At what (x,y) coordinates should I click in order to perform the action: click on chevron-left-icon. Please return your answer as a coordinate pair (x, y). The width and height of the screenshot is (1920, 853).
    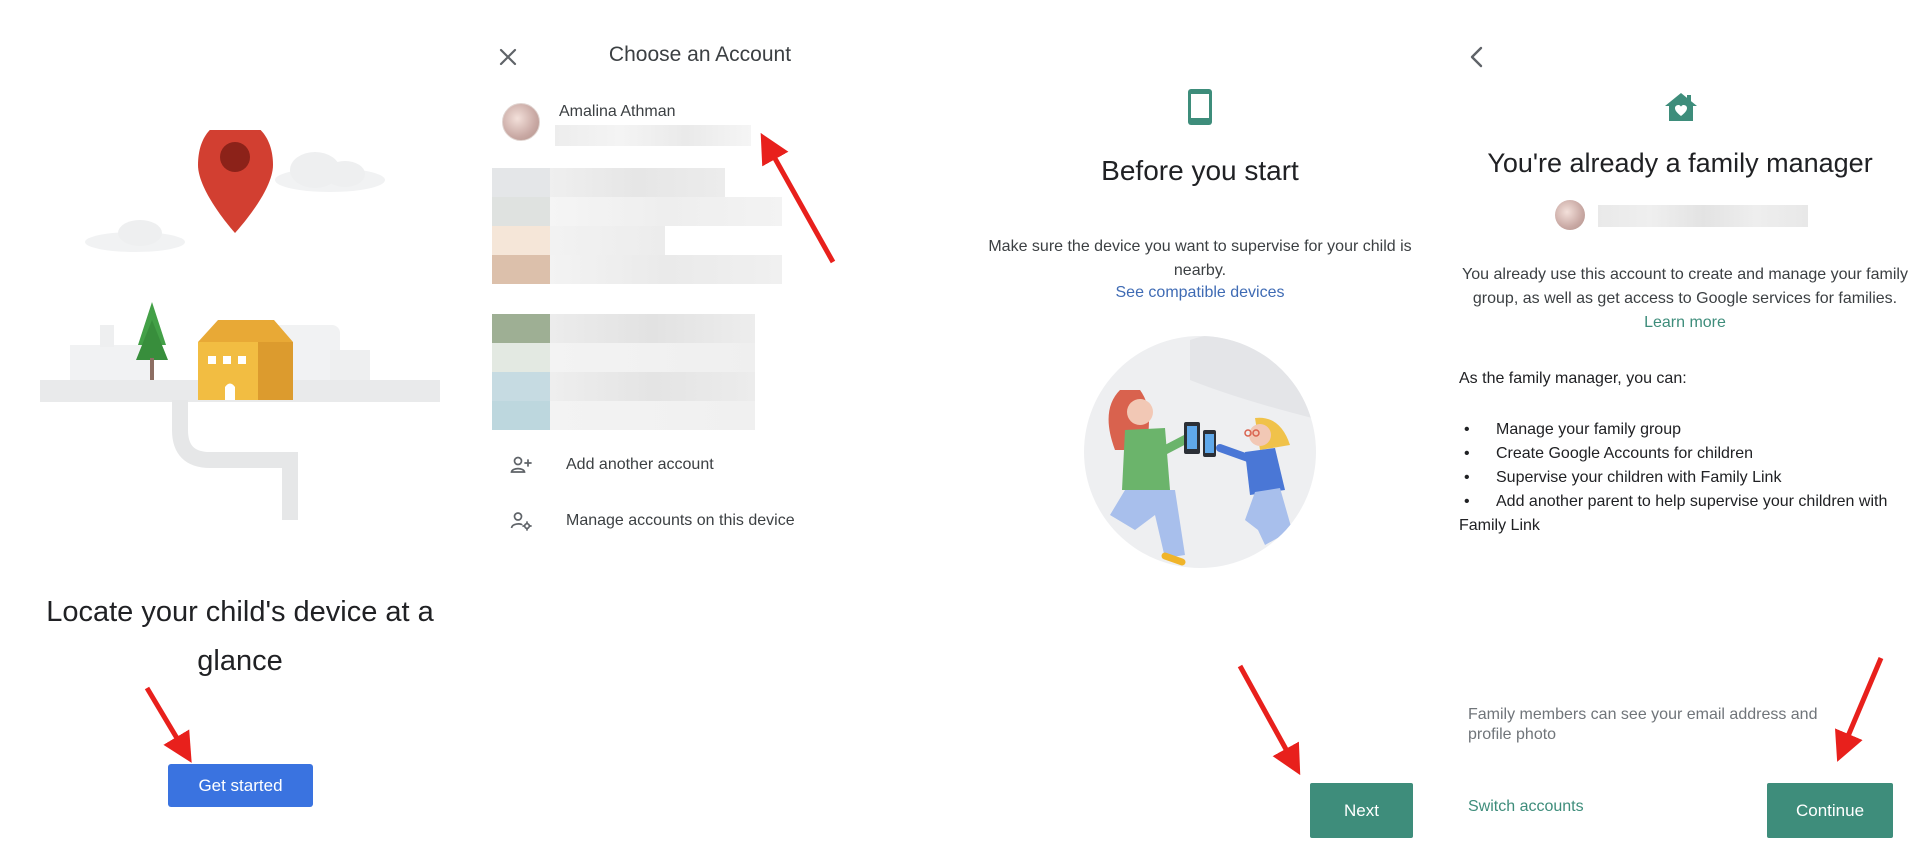
    Looking at the image, I should click on (1476, 57).